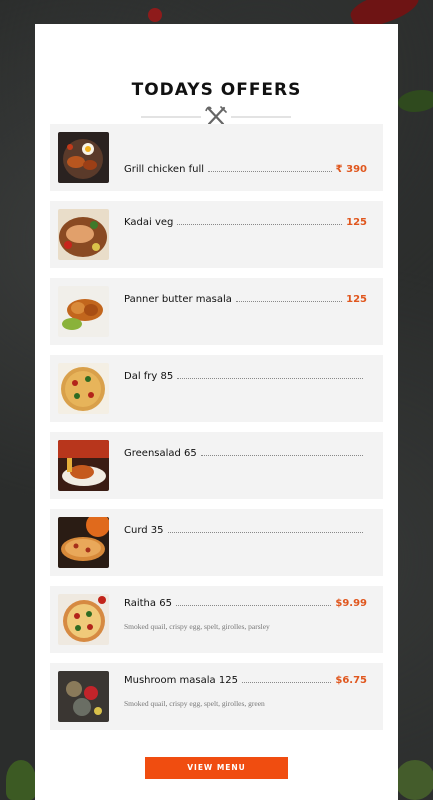 Image resolution: width=433 pixels, height=800 pixels. Describe the element at coordinates (83, 234) in the screenshot. I see `dish-image-kadai-veg` at that location.